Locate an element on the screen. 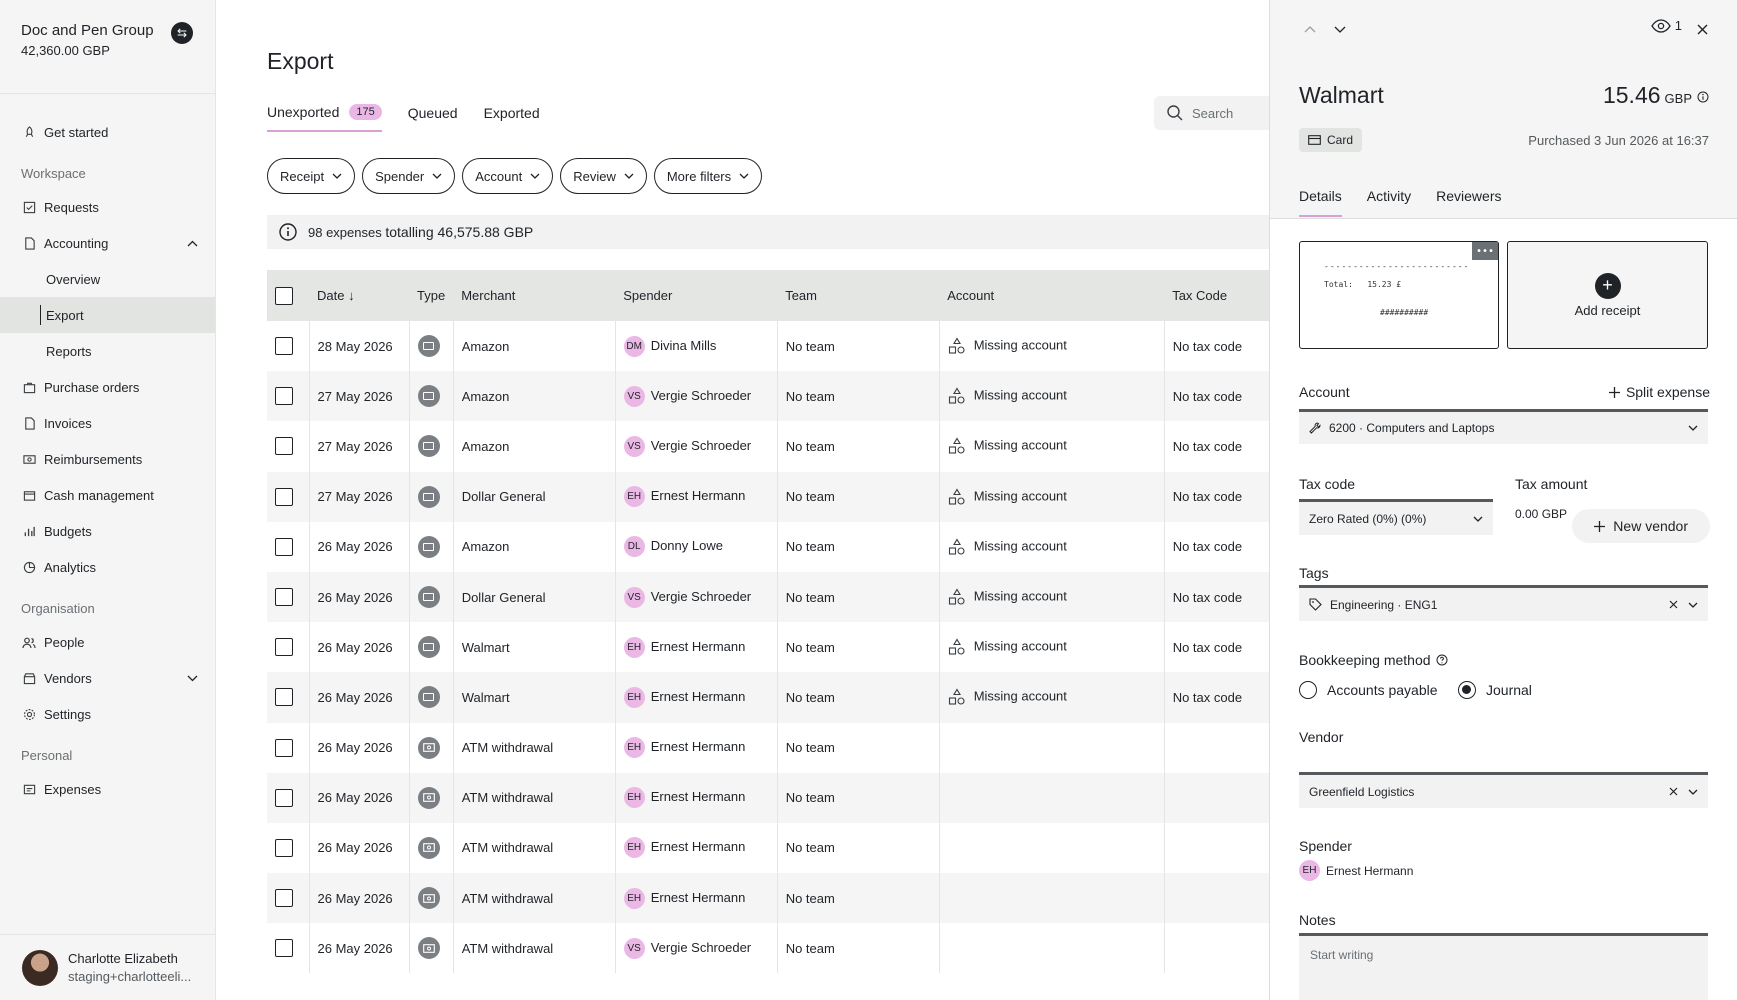 The height and width of the screenshot is (1000, 1737). option-journal: Journal is located at coordinates (1495, 690).